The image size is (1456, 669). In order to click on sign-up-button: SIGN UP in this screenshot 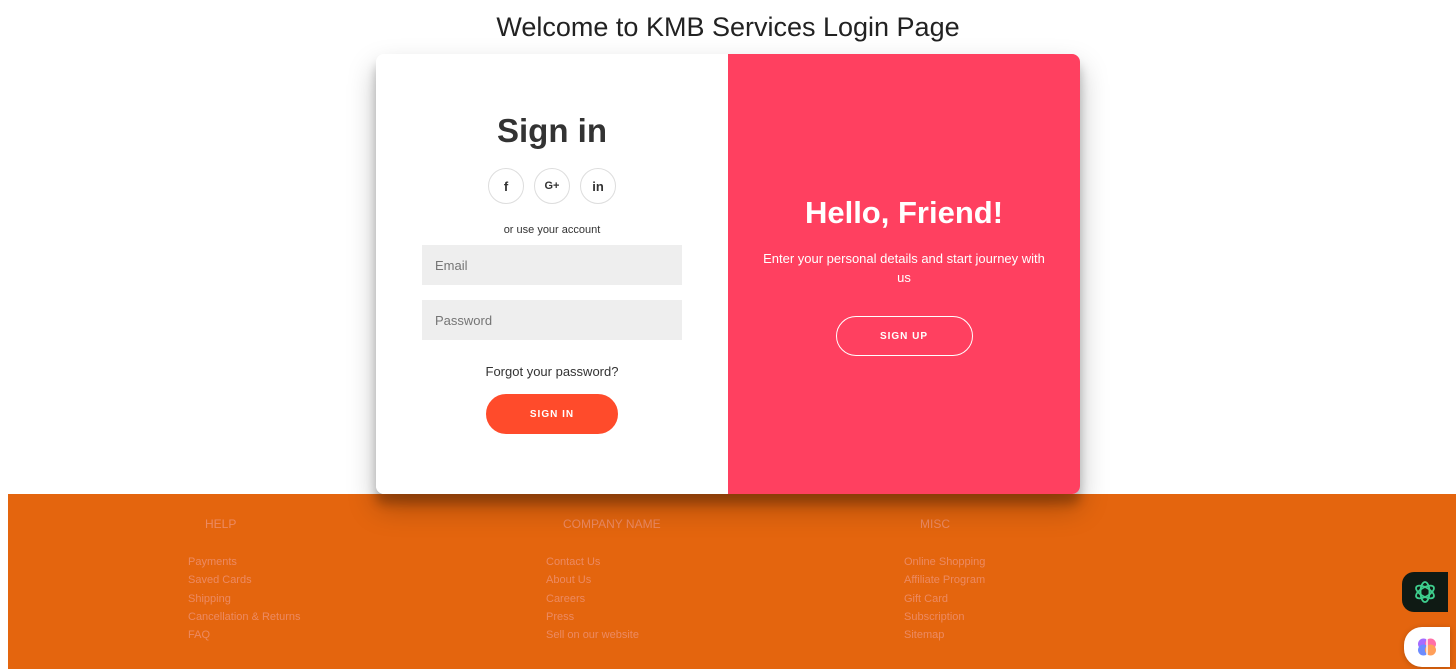, I will do `click(904, 336)`.